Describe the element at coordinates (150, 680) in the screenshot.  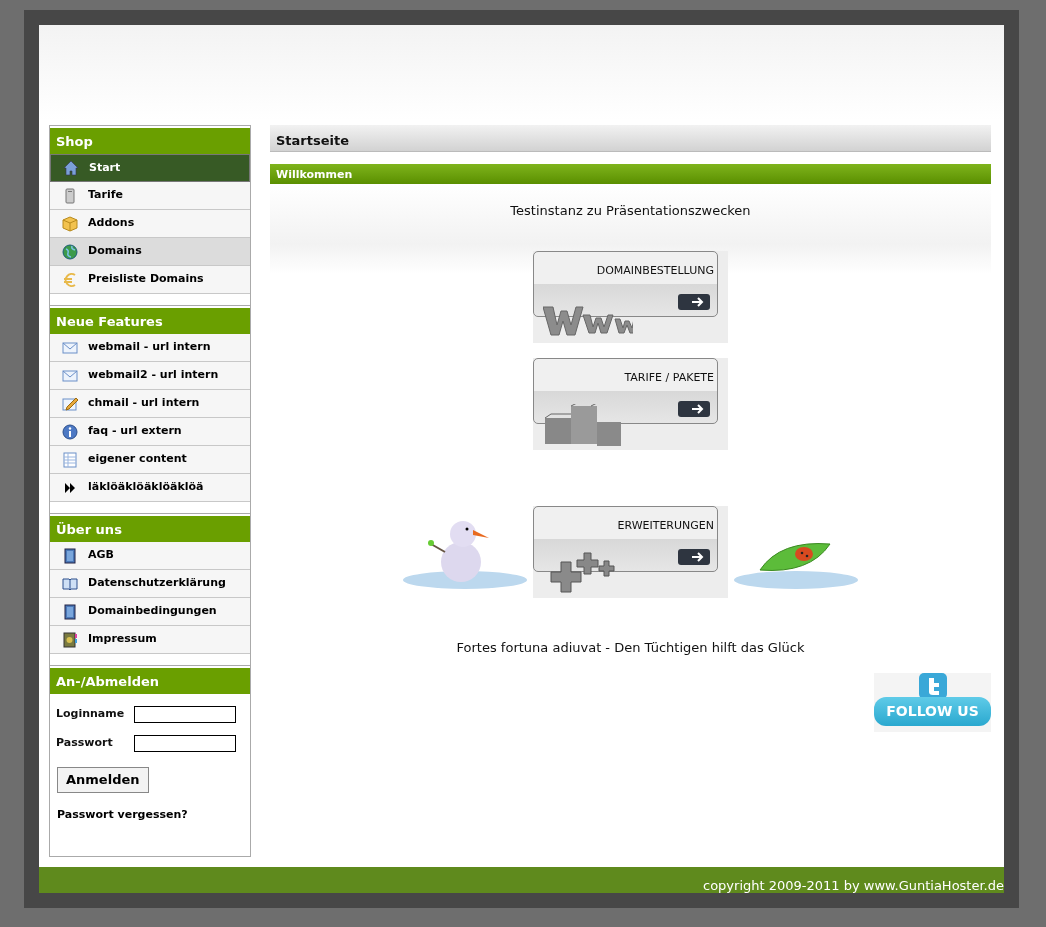
I see `section-heading: An-/Abmelden` at that location.